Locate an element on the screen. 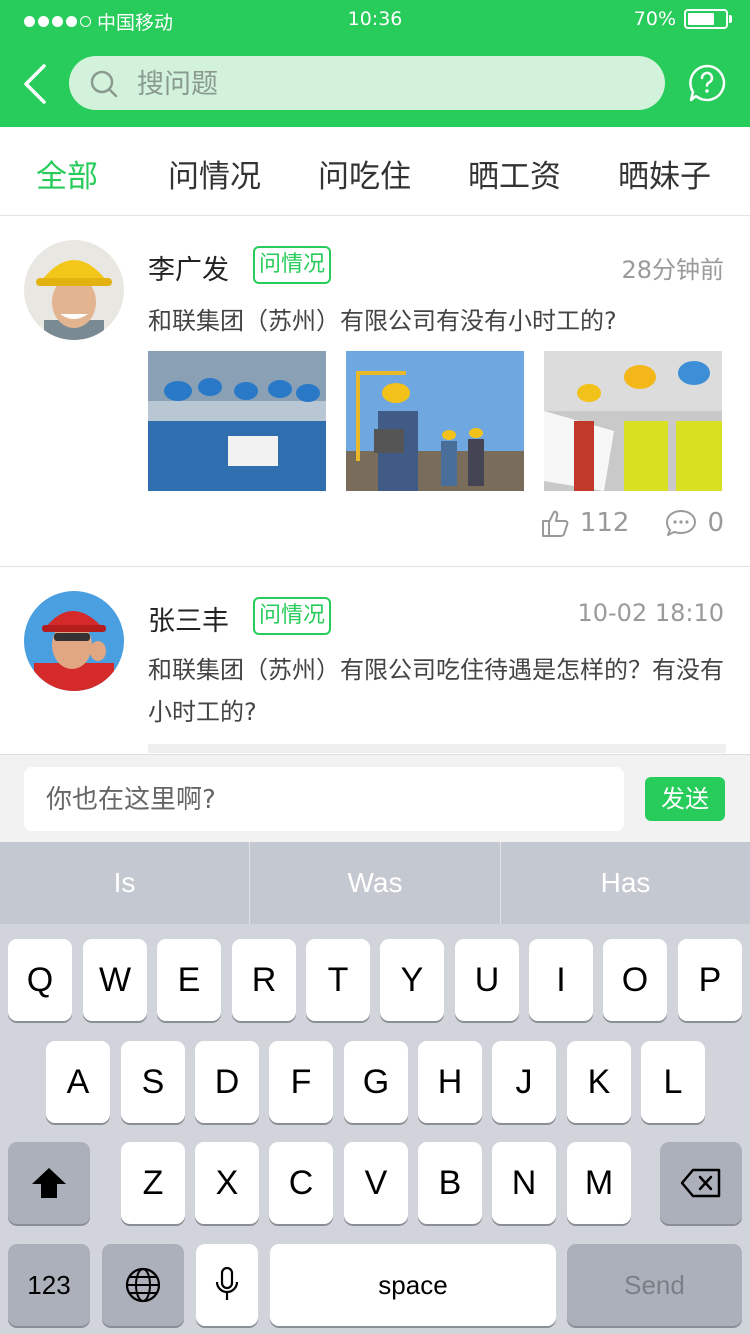 This screenshot has width=750, height=1334. backspace-icon is located at coordinates (700, 1183).